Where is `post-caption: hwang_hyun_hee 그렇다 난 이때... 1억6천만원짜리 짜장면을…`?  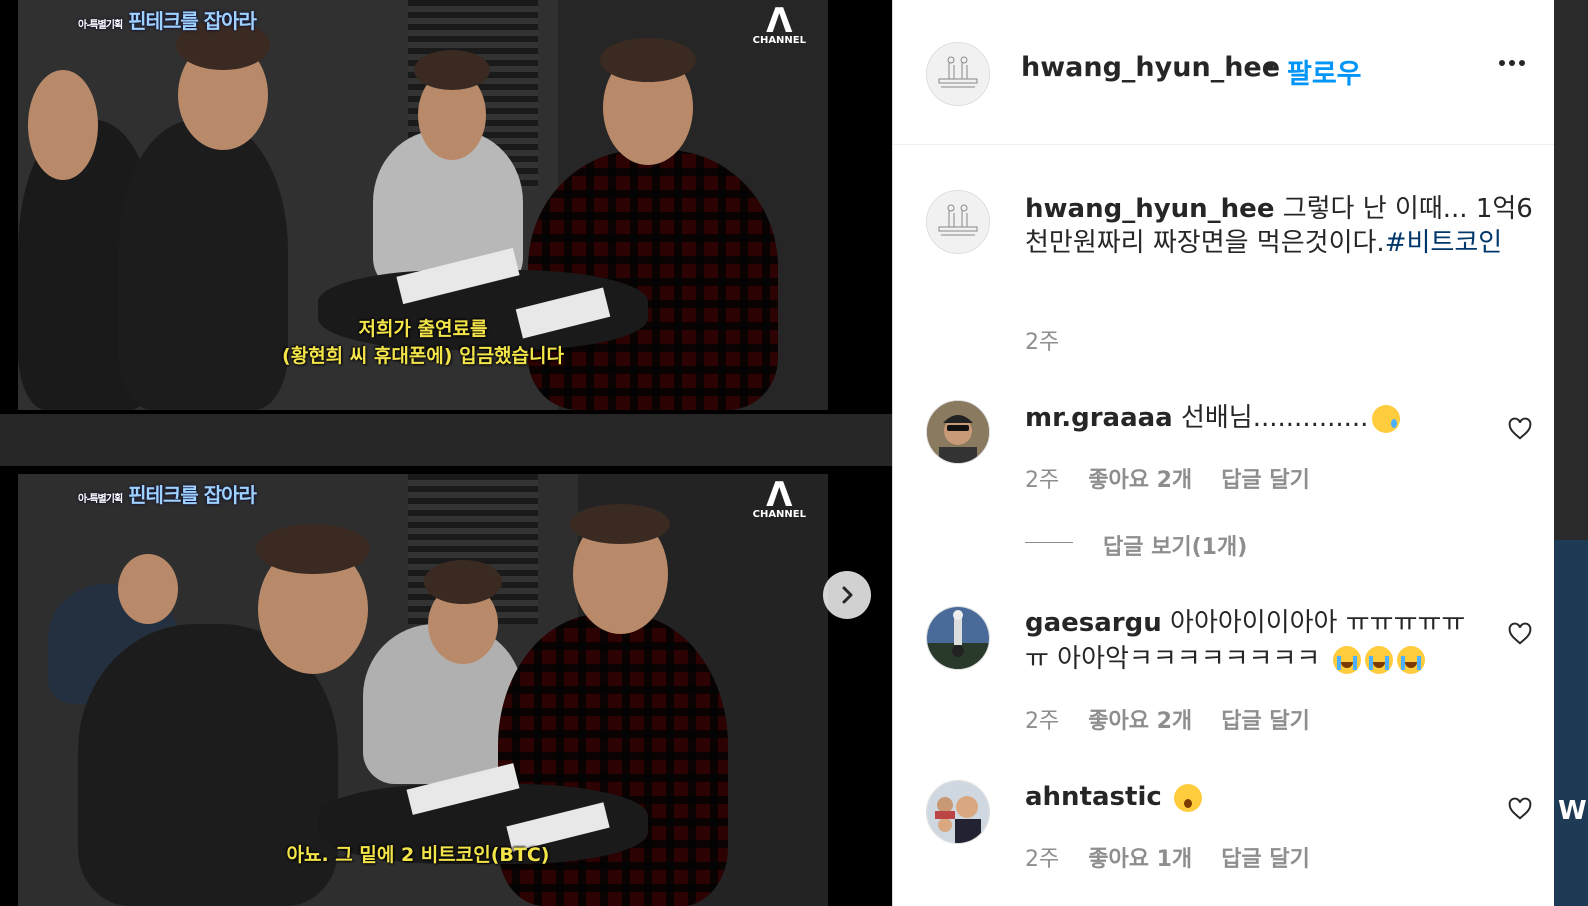 post-caption: hwang_hyun_hee 그렇다 난 이때... 1억6천만원짜리 짜장면을… is located at coordinates (1280, 226).